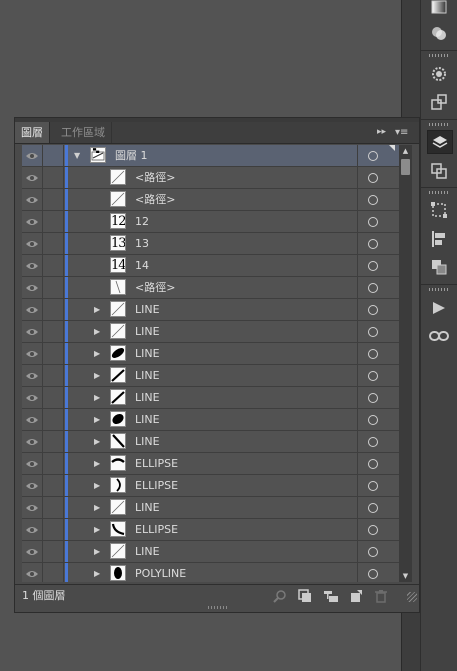  What do you see at coordinates (439, 308) in the screenshot?
I see `actions-panel-icon` at bounding box center [439, 308].